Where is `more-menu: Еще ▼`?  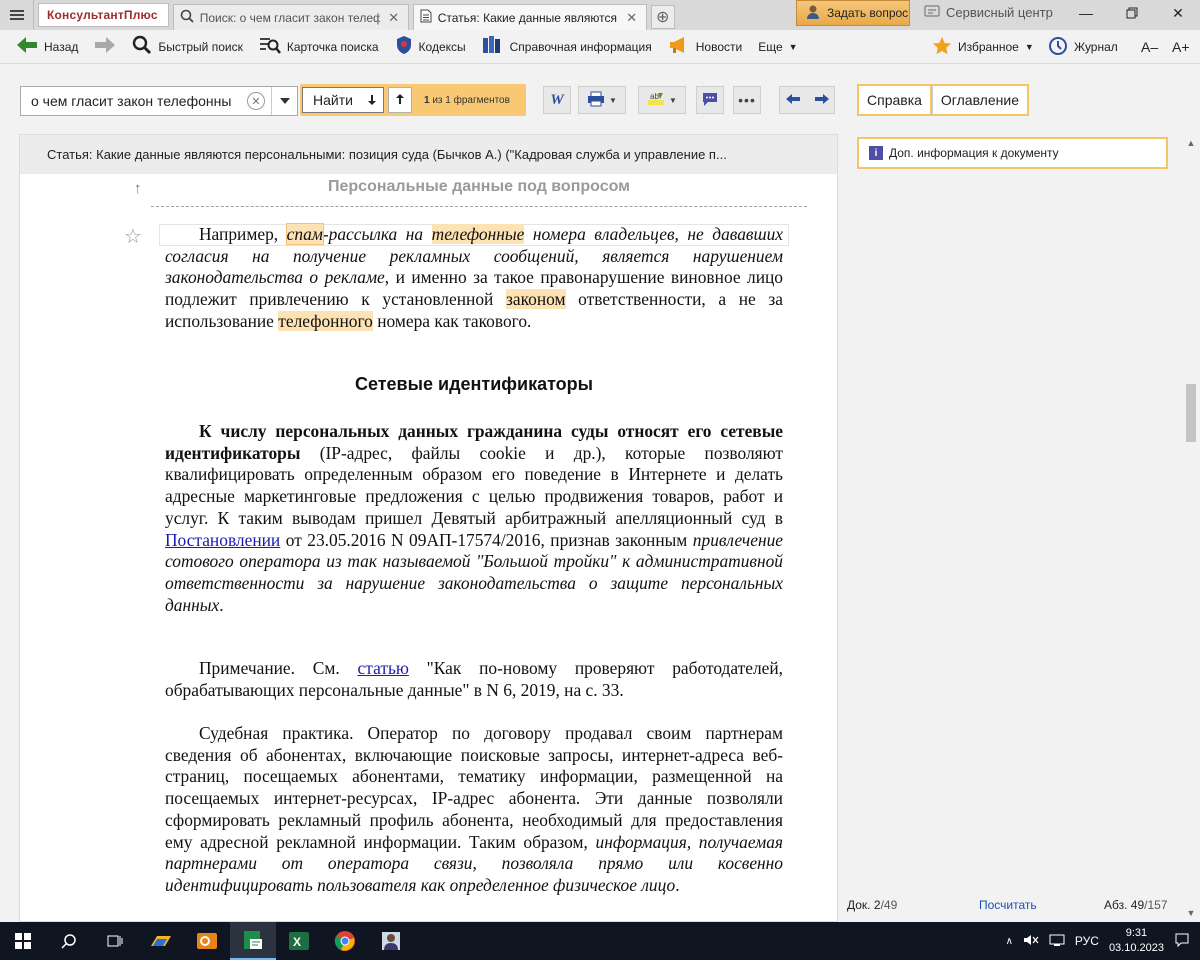
more-menu: Еще ▼ is located at coordinates (777, 47).